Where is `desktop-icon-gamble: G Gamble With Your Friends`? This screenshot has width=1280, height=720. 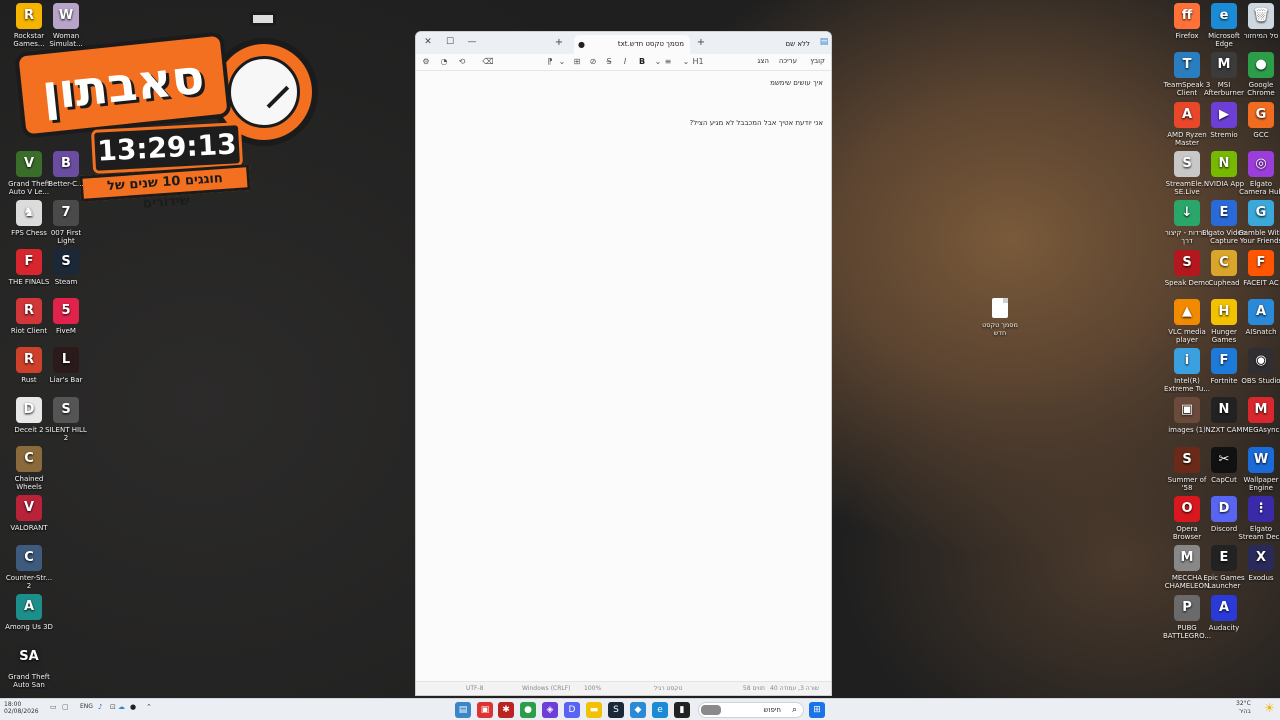
desktop-icon-gamble: G Gamble With Your Friends is located at coordinates (1258, 222).